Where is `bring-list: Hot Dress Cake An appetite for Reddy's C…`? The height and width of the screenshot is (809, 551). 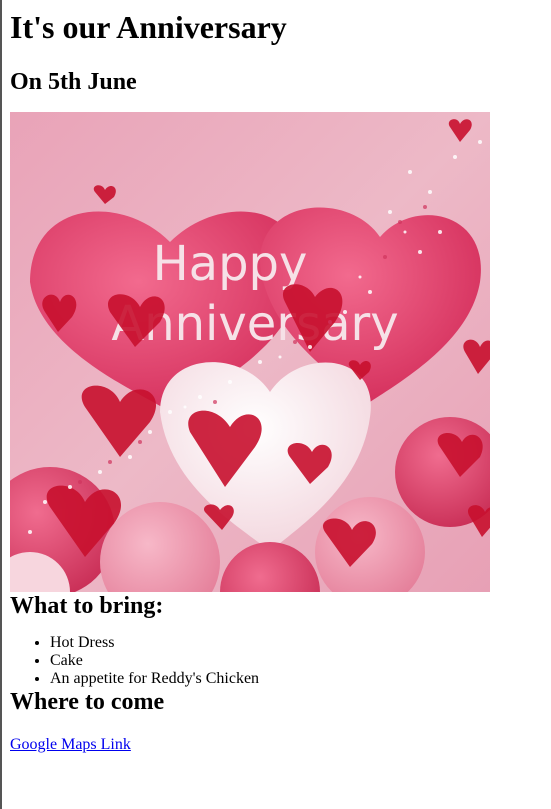
bring-list: Hot Dress Cake An appetite for Reddy's C… is located at coordinates (275, 661).